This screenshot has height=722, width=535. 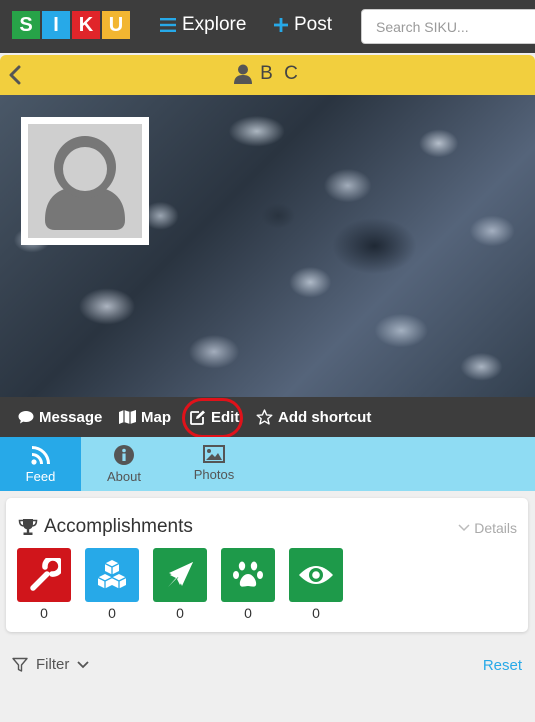 I want to click on default-avatar-icon, so click(x=85, y=183).